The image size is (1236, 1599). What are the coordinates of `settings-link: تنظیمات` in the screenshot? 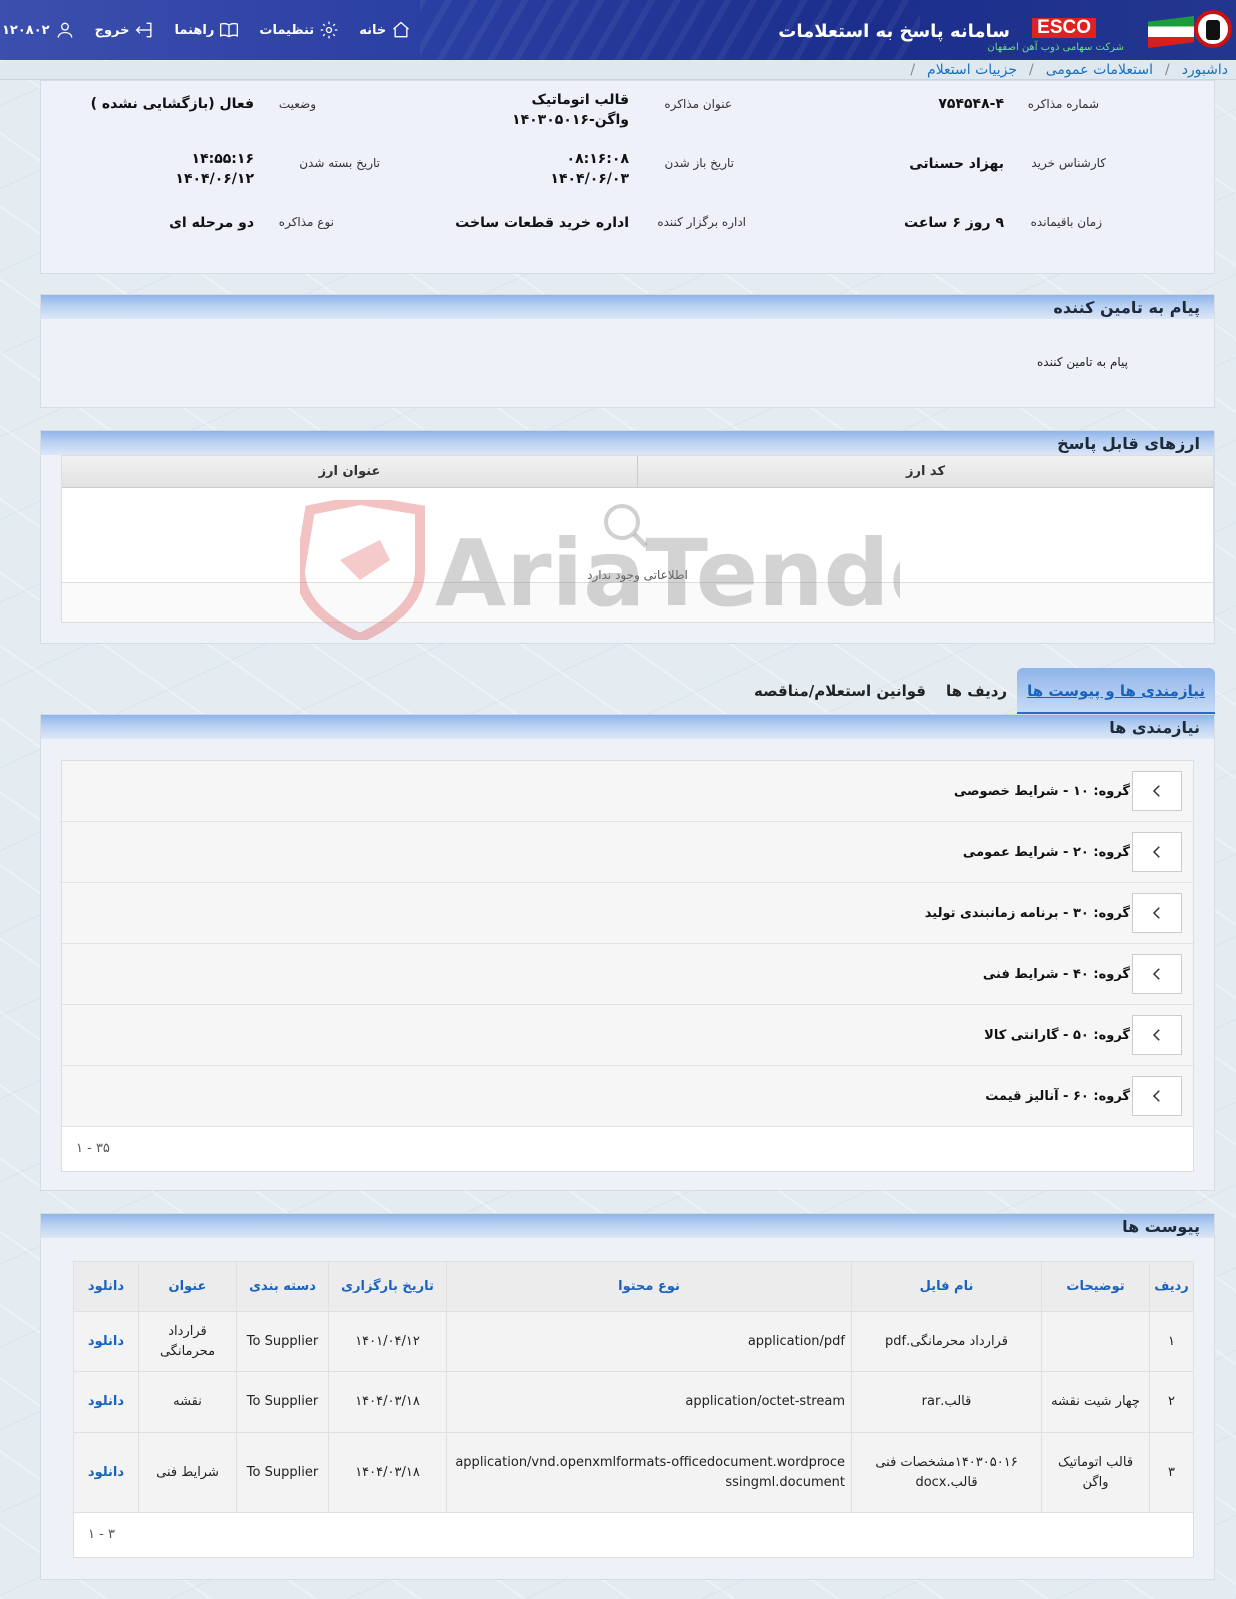 It's located at (299, 30).